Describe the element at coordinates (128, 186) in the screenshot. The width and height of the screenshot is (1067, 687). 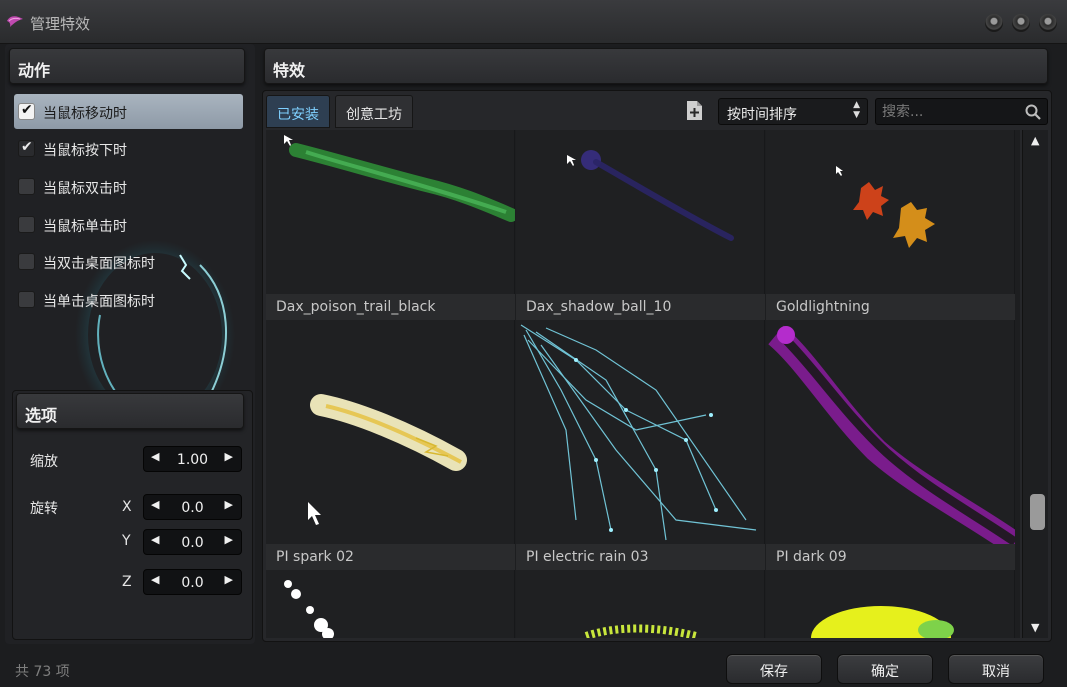
I see `action-item: 当鼠标双击时` at that location.